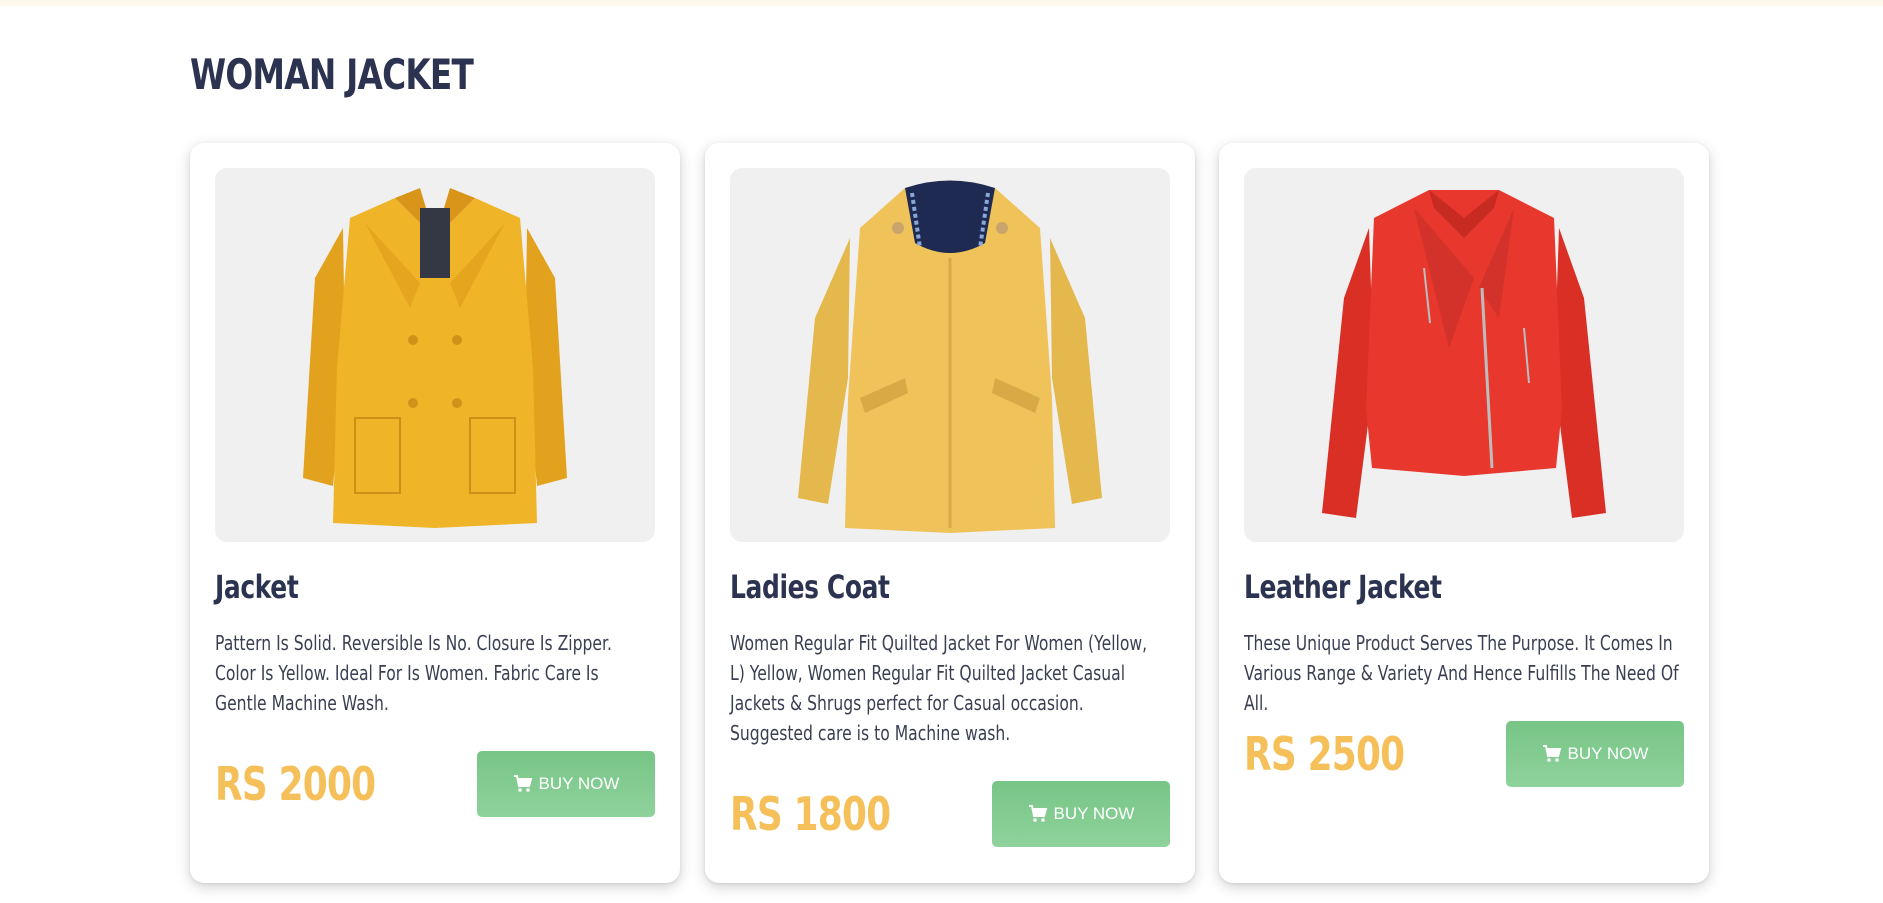 The height and width of the screenshot is (903, 1883). I want to click on yellow-hooded-coat-image, so click(950, 356).